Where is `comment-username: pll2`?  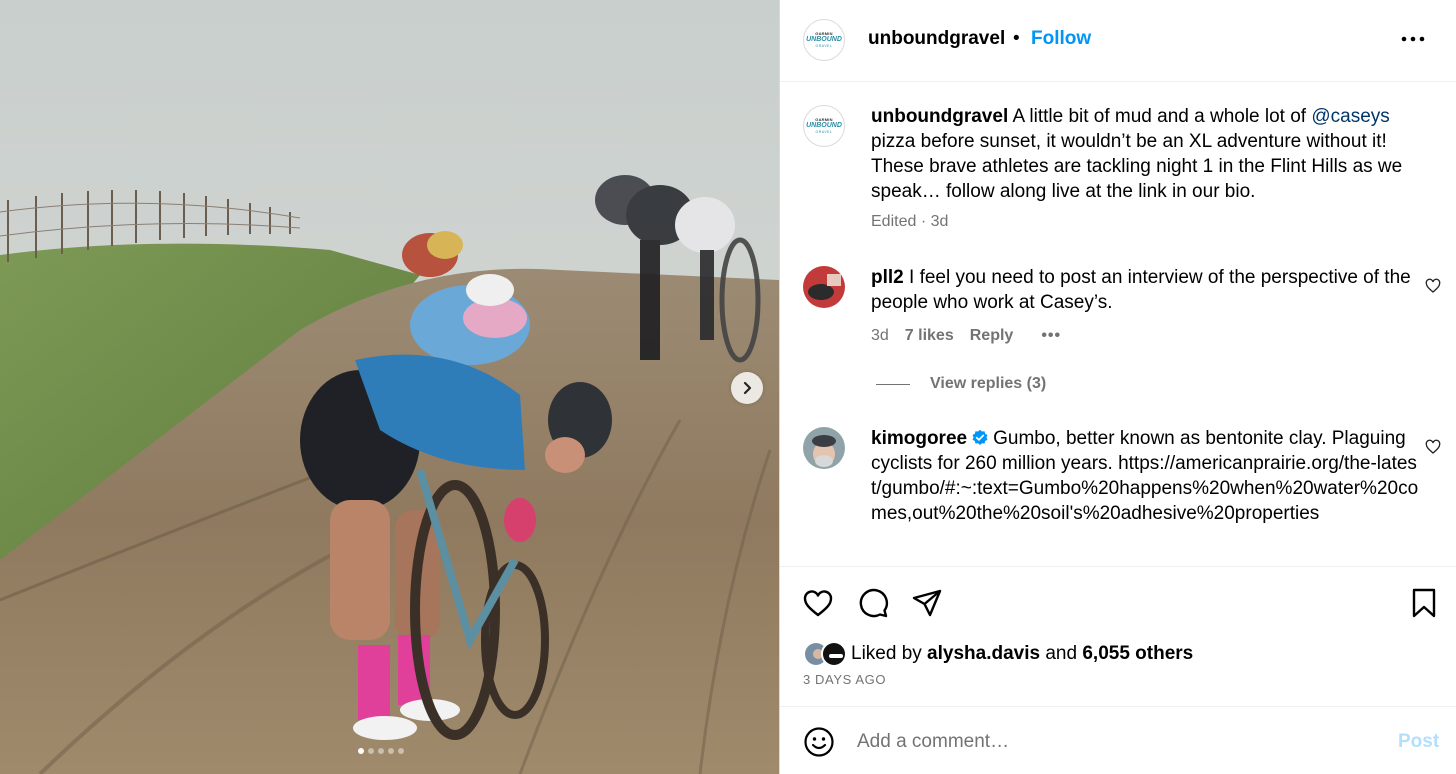 comment-username: pll2 is located at coordinates (887, 277).